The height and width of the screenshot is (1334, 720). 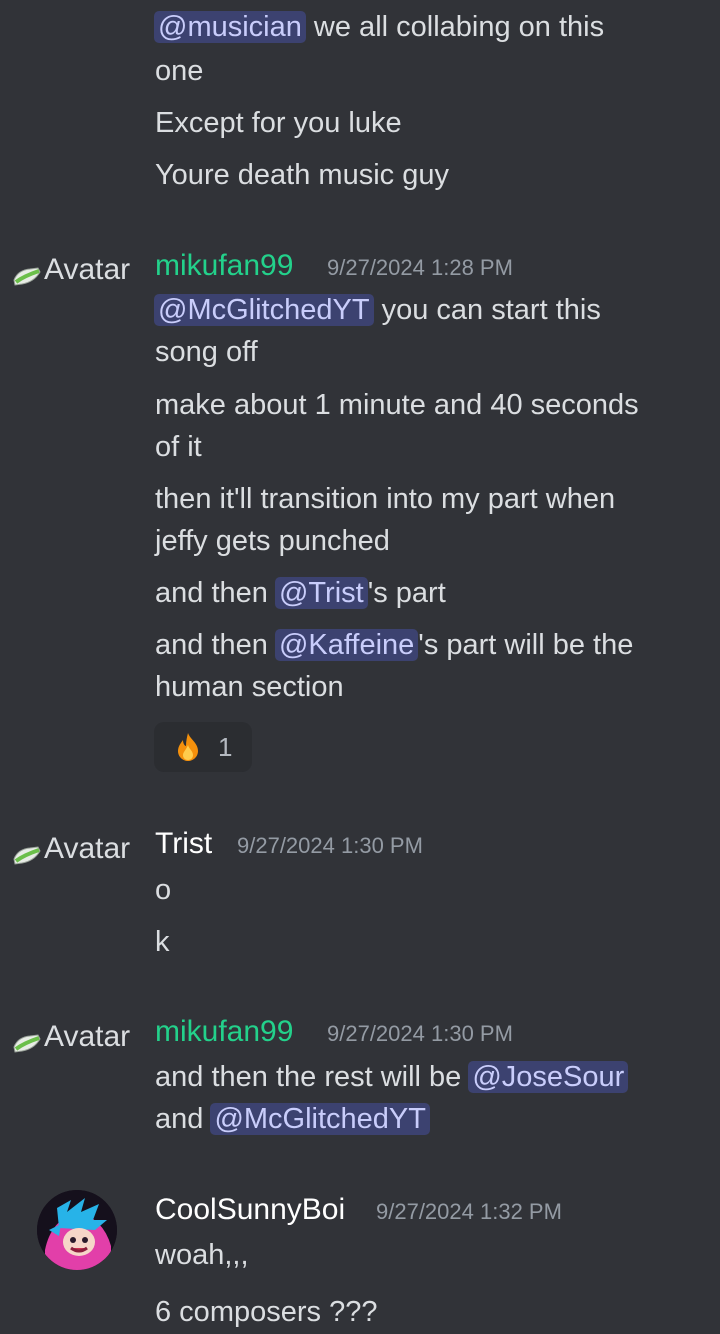 What do you see at coordinates (455, 27) in the screenshot?
I see `message-text: we all collabing on this` at bounding box center [455, 27].